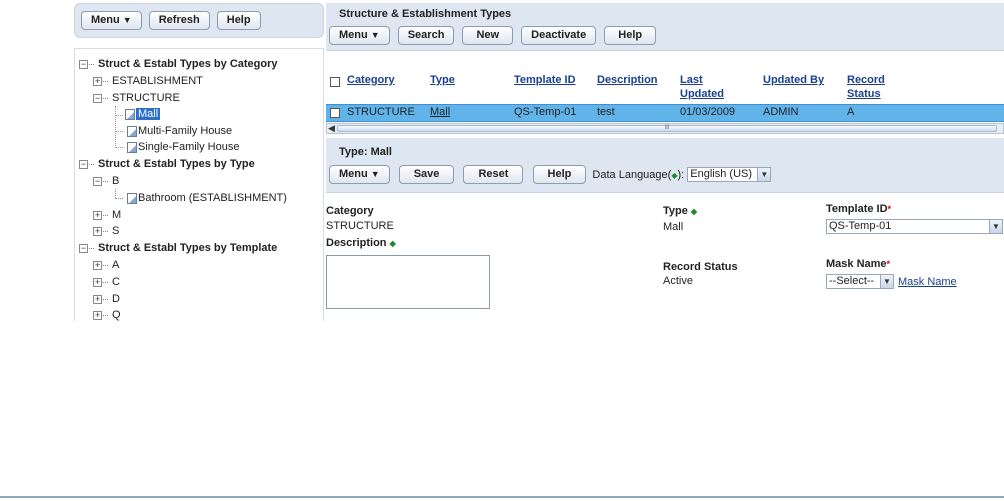 This screenshot has width=1004, height=501. Describe the element at coordinates (559, 35) in the screenshot. I see `deactivate-button: Deactivate` at that location.